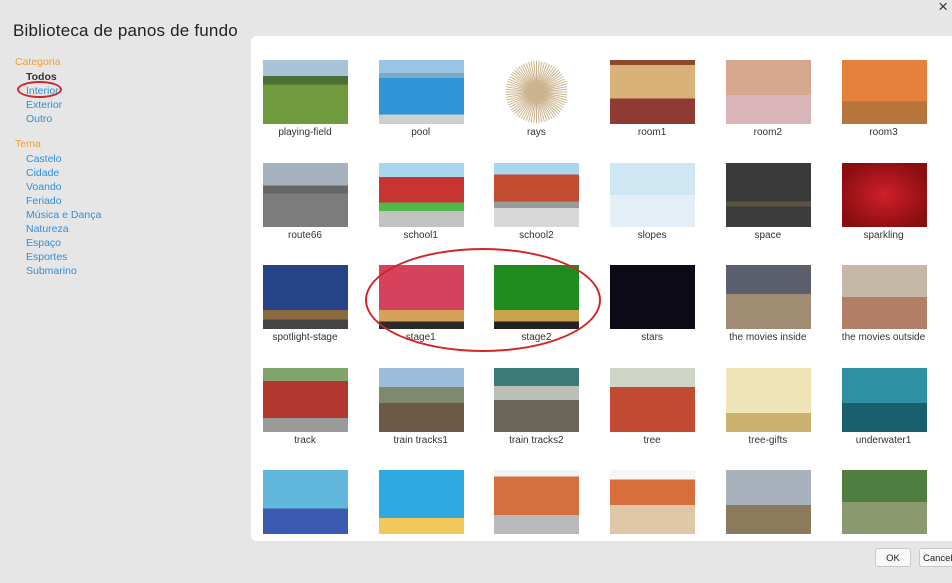 Image resolution: width=952 pixels, height=583 pixels. Describe the element at coordinates (125, 30) in the screenshot. I see `dialog-title: Biblioteca de panos de fundo` at that location.